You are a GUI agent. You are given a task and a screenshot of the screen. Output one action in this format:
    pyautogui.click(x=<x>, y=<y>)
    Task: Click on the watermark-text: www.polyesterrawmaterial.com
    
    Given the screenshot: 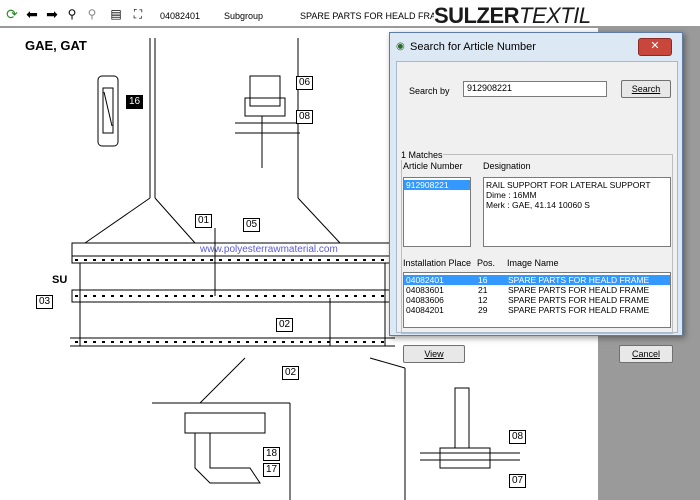 What is the action you would take?
    pyautogui.click(x=269, y=249)
    